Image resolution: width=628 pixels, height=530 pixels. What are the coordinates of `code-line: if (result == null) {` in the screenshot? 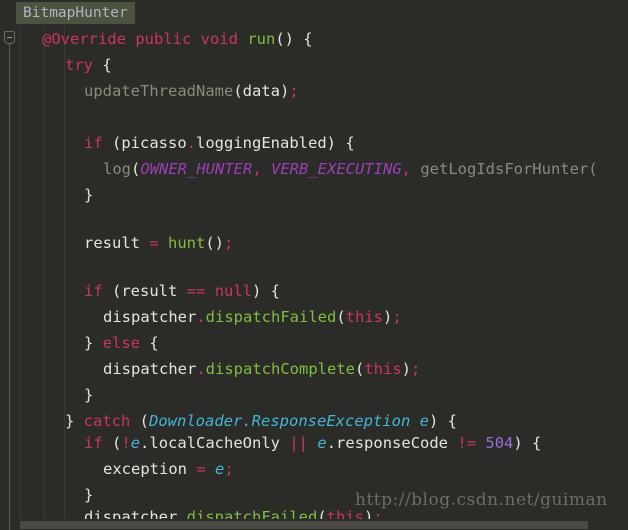 It's located at (150, 291).